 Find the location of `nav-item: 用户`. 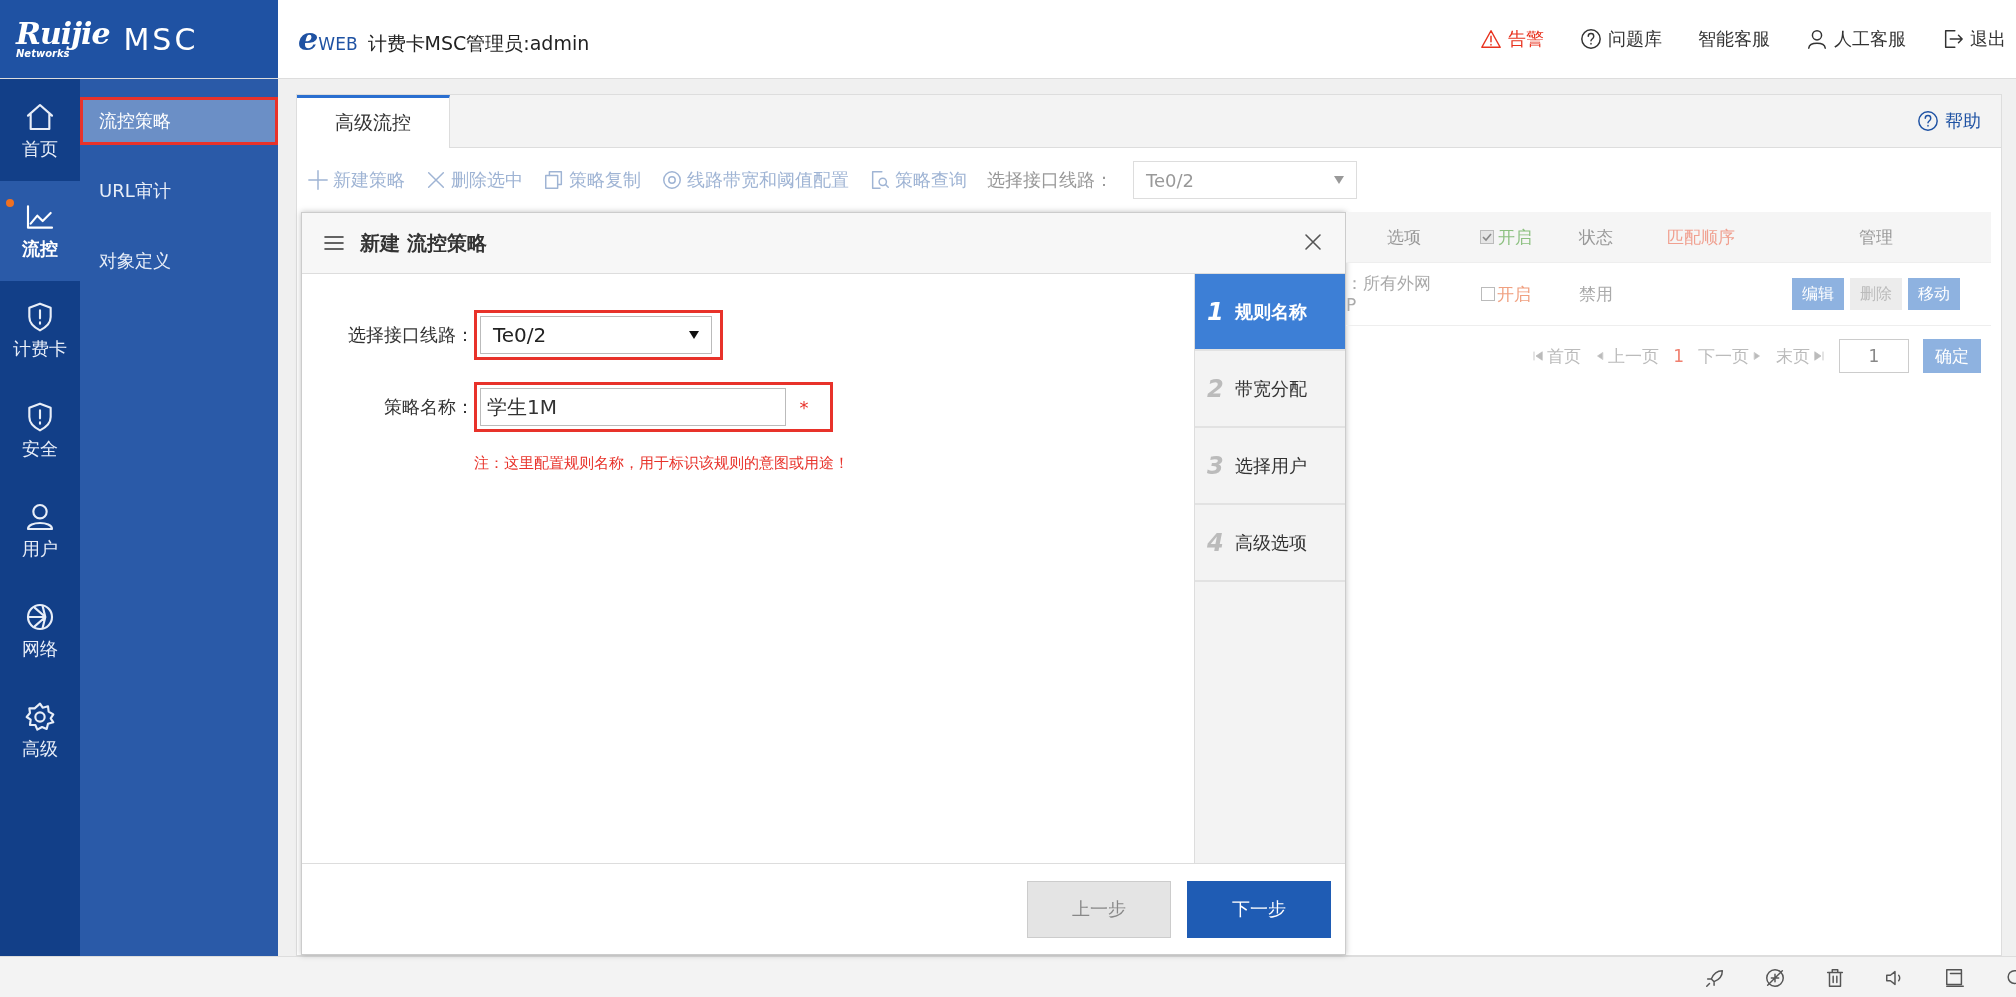

nav-item: 用户 is located at coordinates (40, 531).